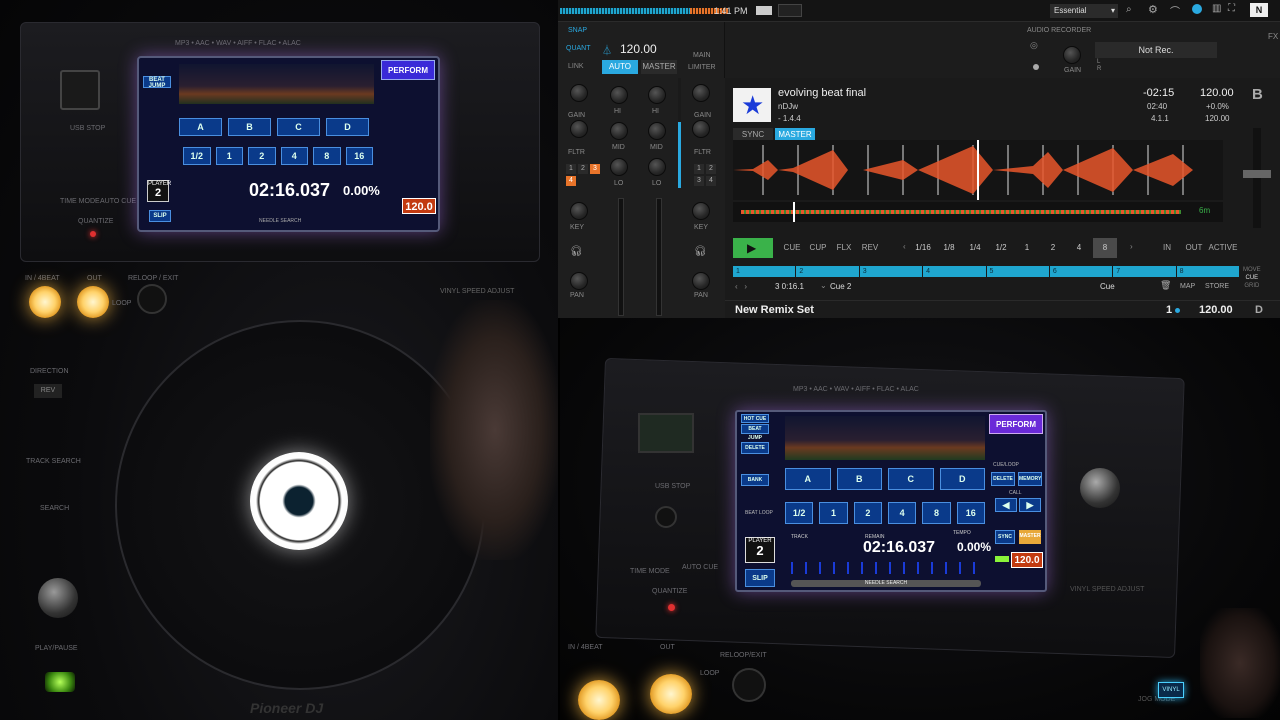  I want to click on left-hotcue-b: B, so click(249, 127).